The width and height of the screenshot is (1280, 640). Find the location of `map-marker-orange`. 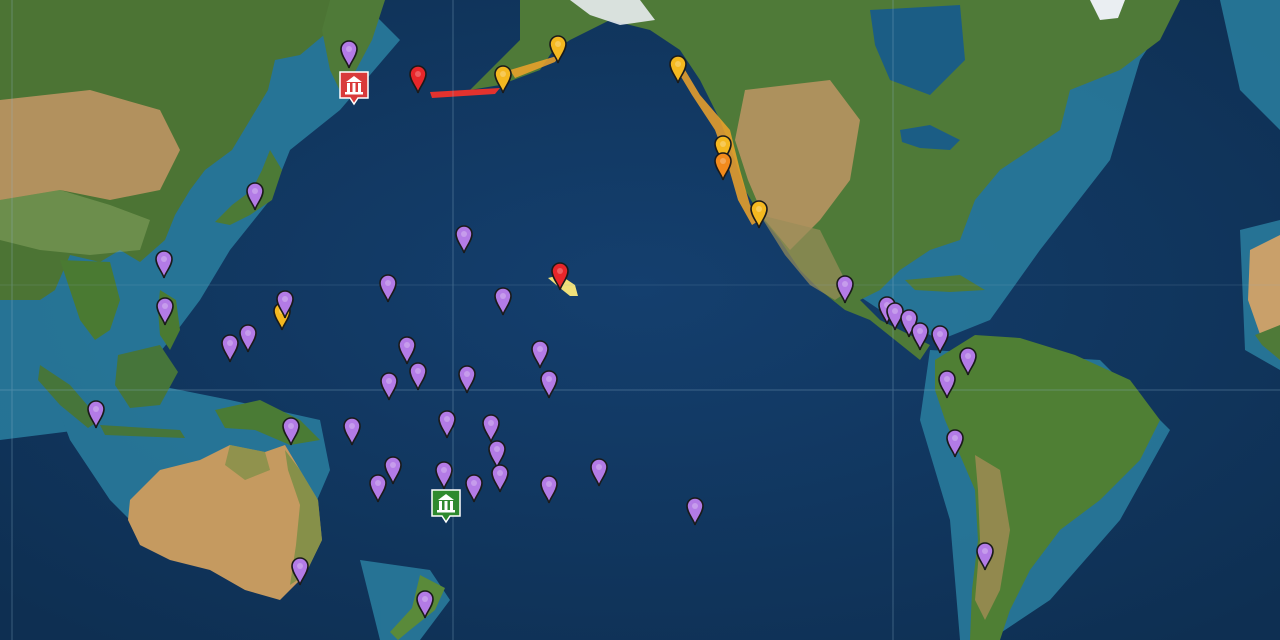

map-marker-orange is located at coordinates (723, 166).